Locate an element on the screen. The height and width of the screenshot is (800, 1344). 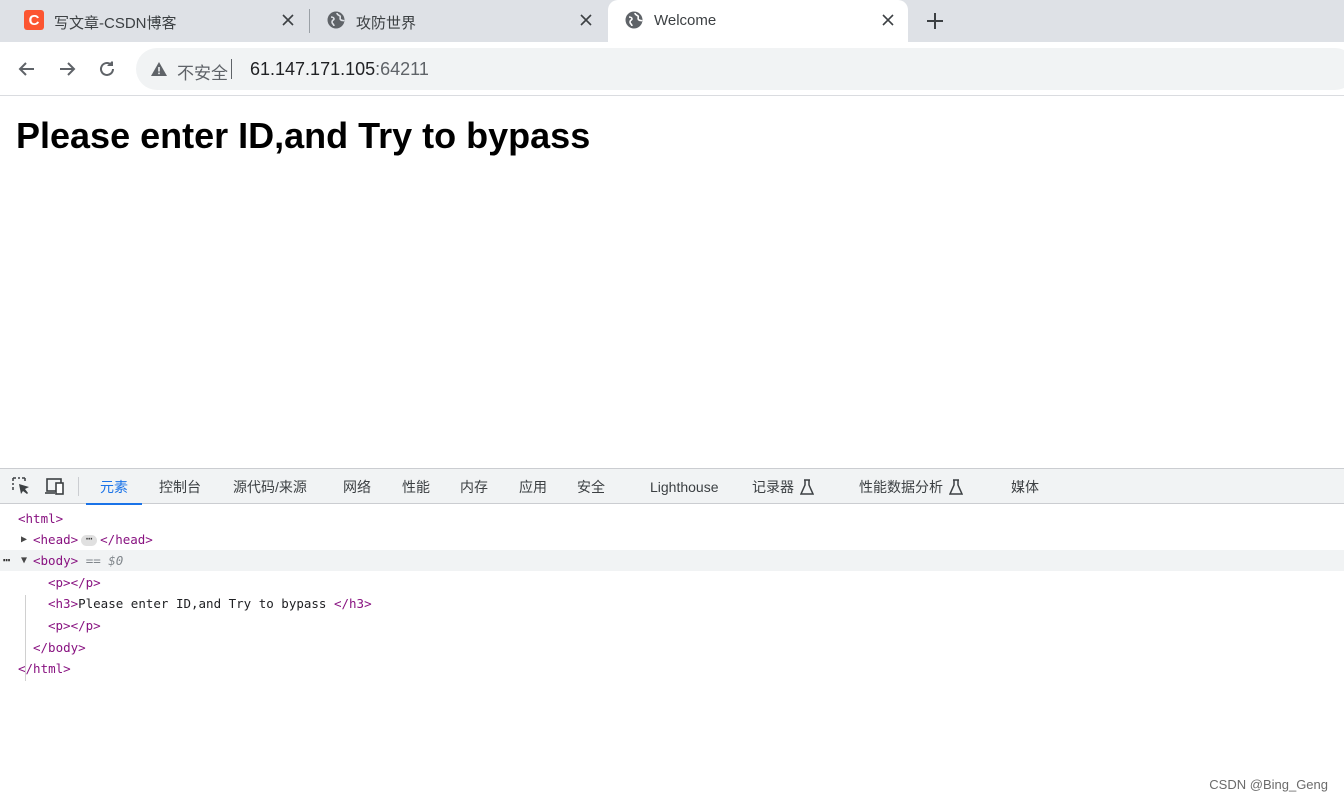
arrow-left-icon is located at coordinates (26, 69).